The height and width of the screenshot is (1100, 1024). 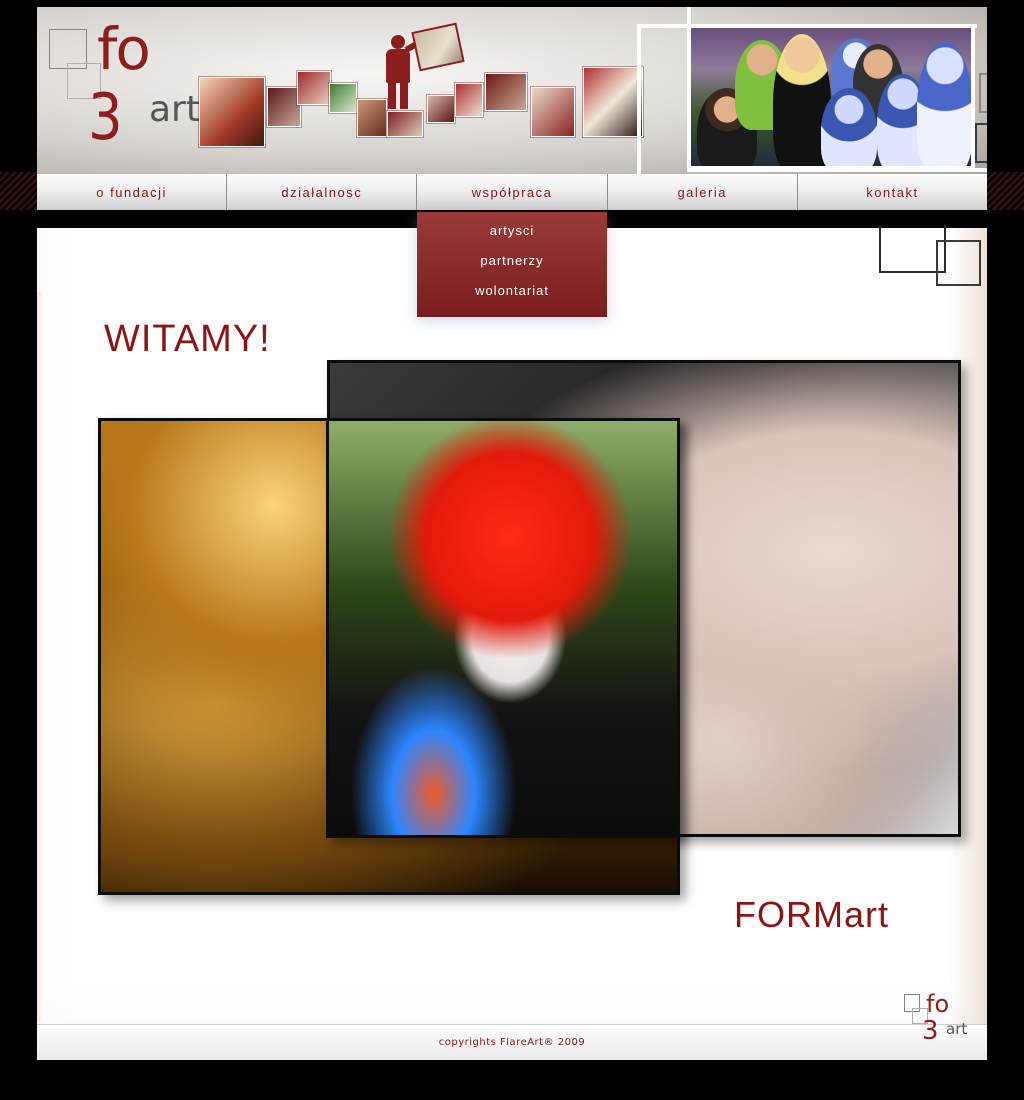 What do you see at coordinates (703, 192) in the screenshot?
I see `nav-item-galeria: galeria` at bounding box center [703, 192].